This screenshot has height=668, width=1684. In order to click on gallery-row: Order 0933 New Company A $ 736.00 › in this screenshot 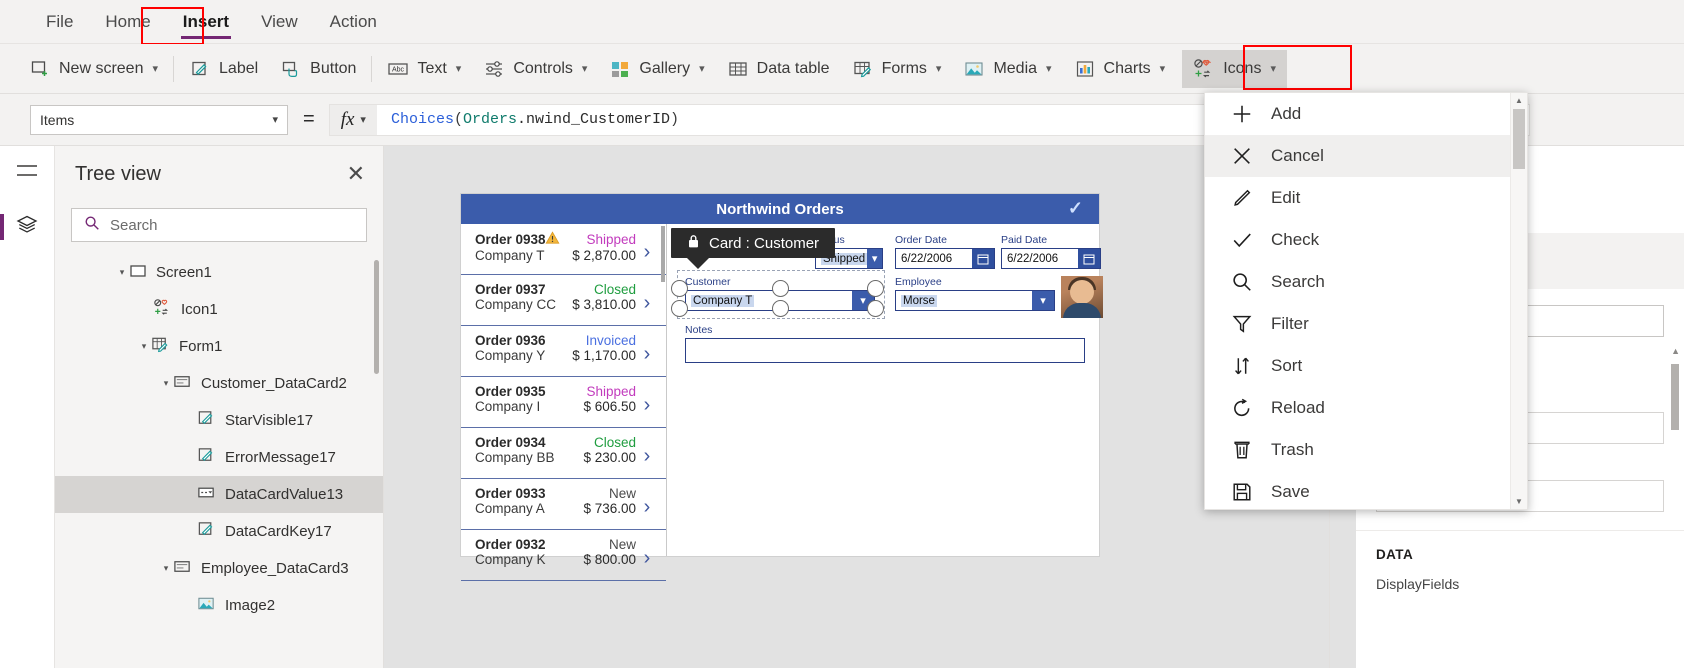, I will do `click(563, 504)`.